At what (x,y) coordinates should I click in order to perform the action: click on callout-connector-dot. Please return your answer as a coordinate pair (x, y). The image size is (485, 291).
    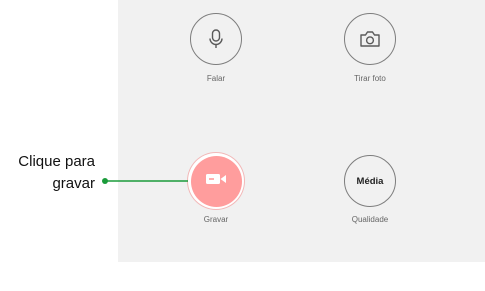
    Looking at the image, I should click on (105, 181).